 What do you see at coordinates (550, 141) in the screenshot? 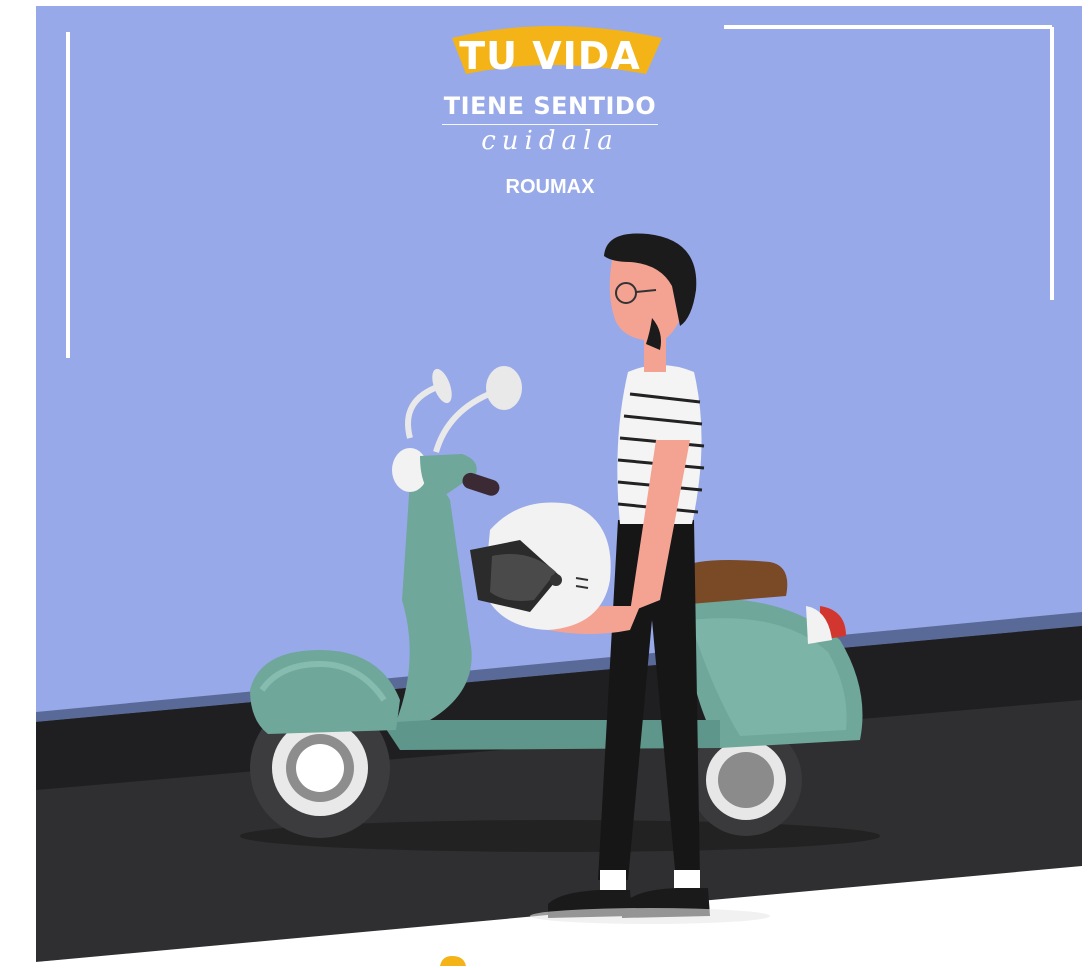
I see `script-text: cuidala` at bounding box center [550, 141].